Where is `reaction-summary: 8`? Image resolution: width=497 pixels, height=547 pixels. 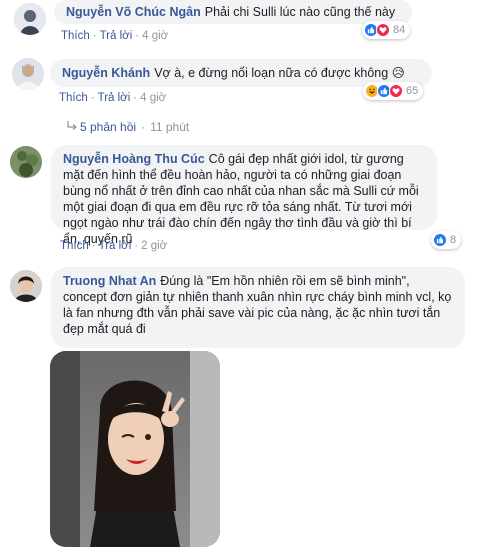
reaction-summary: 8 is located at coordinates (446, 240).